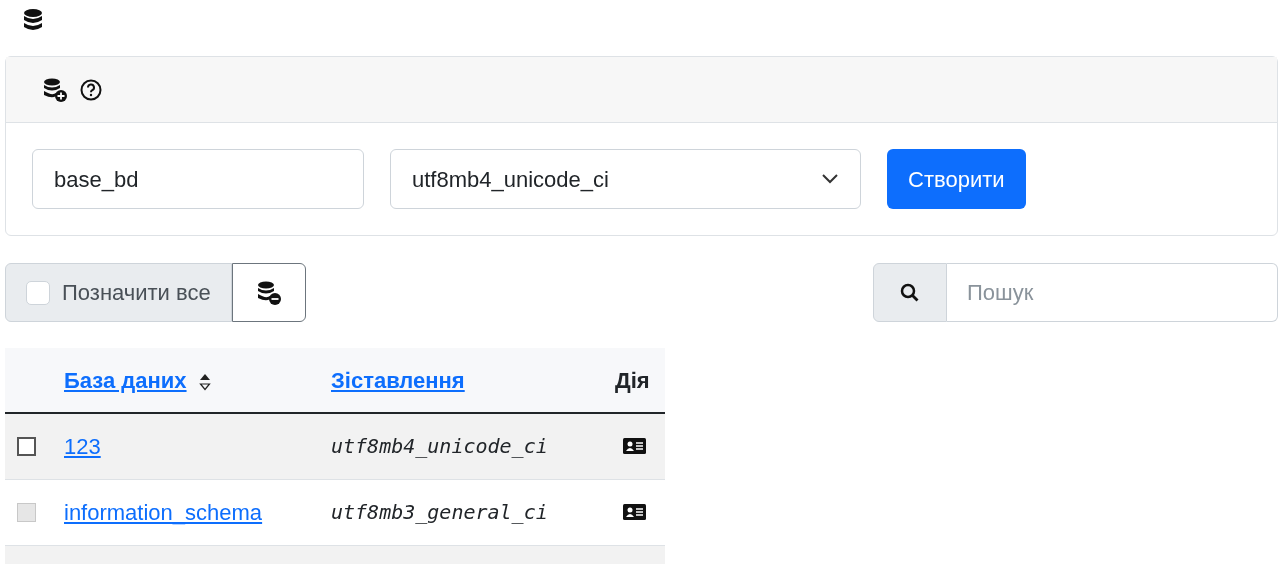 Image resolution: width=1284 pixels, height=564 pixels. I want to click on select-all-control: Позначити все, so click(118, 292).